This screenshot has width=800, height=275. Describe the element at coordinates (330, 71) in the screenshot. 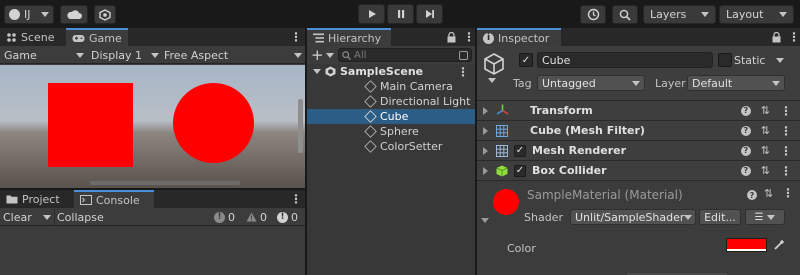

I see `unity-scene-icon` at that location.